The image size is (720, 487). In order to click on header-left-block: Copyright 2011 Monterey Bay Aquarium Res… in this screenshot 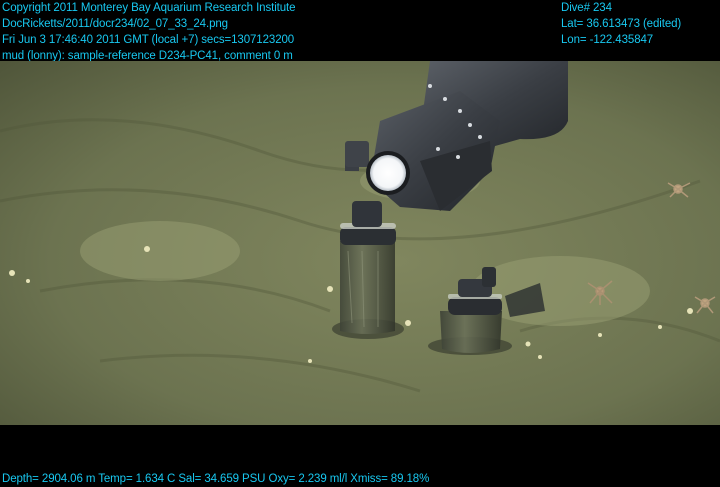, I will do `click(149, 32)`.